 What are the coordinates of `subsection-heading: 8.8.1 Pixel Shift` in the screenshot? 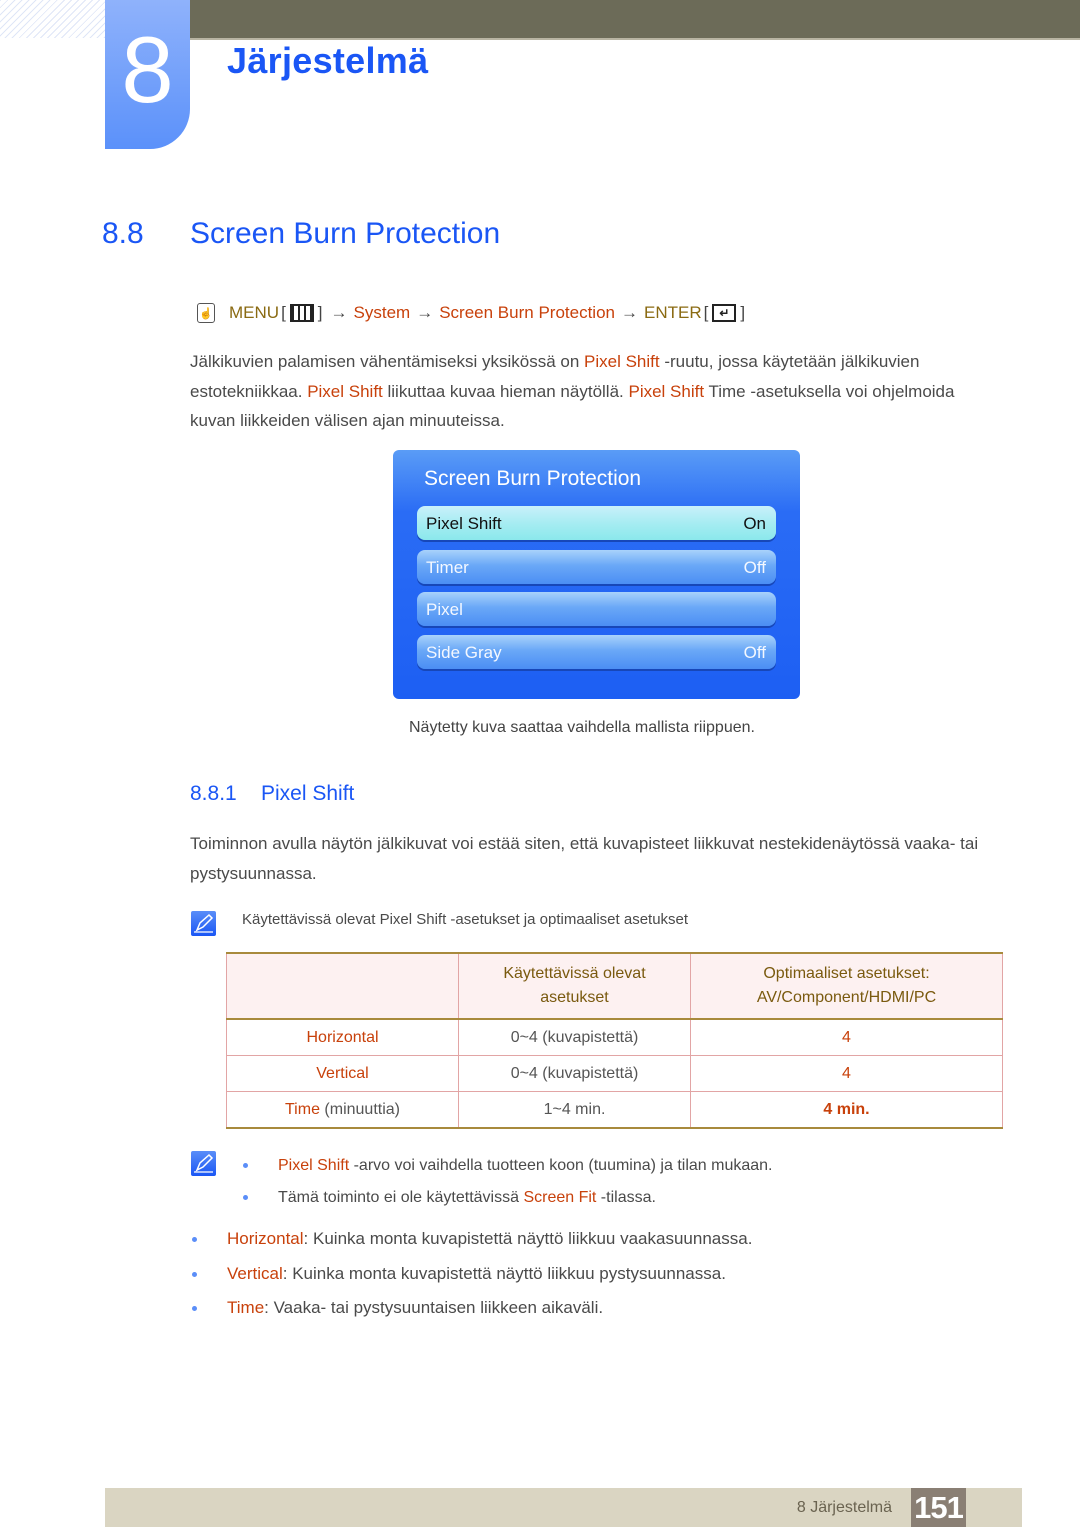 It's located at (272, 794).